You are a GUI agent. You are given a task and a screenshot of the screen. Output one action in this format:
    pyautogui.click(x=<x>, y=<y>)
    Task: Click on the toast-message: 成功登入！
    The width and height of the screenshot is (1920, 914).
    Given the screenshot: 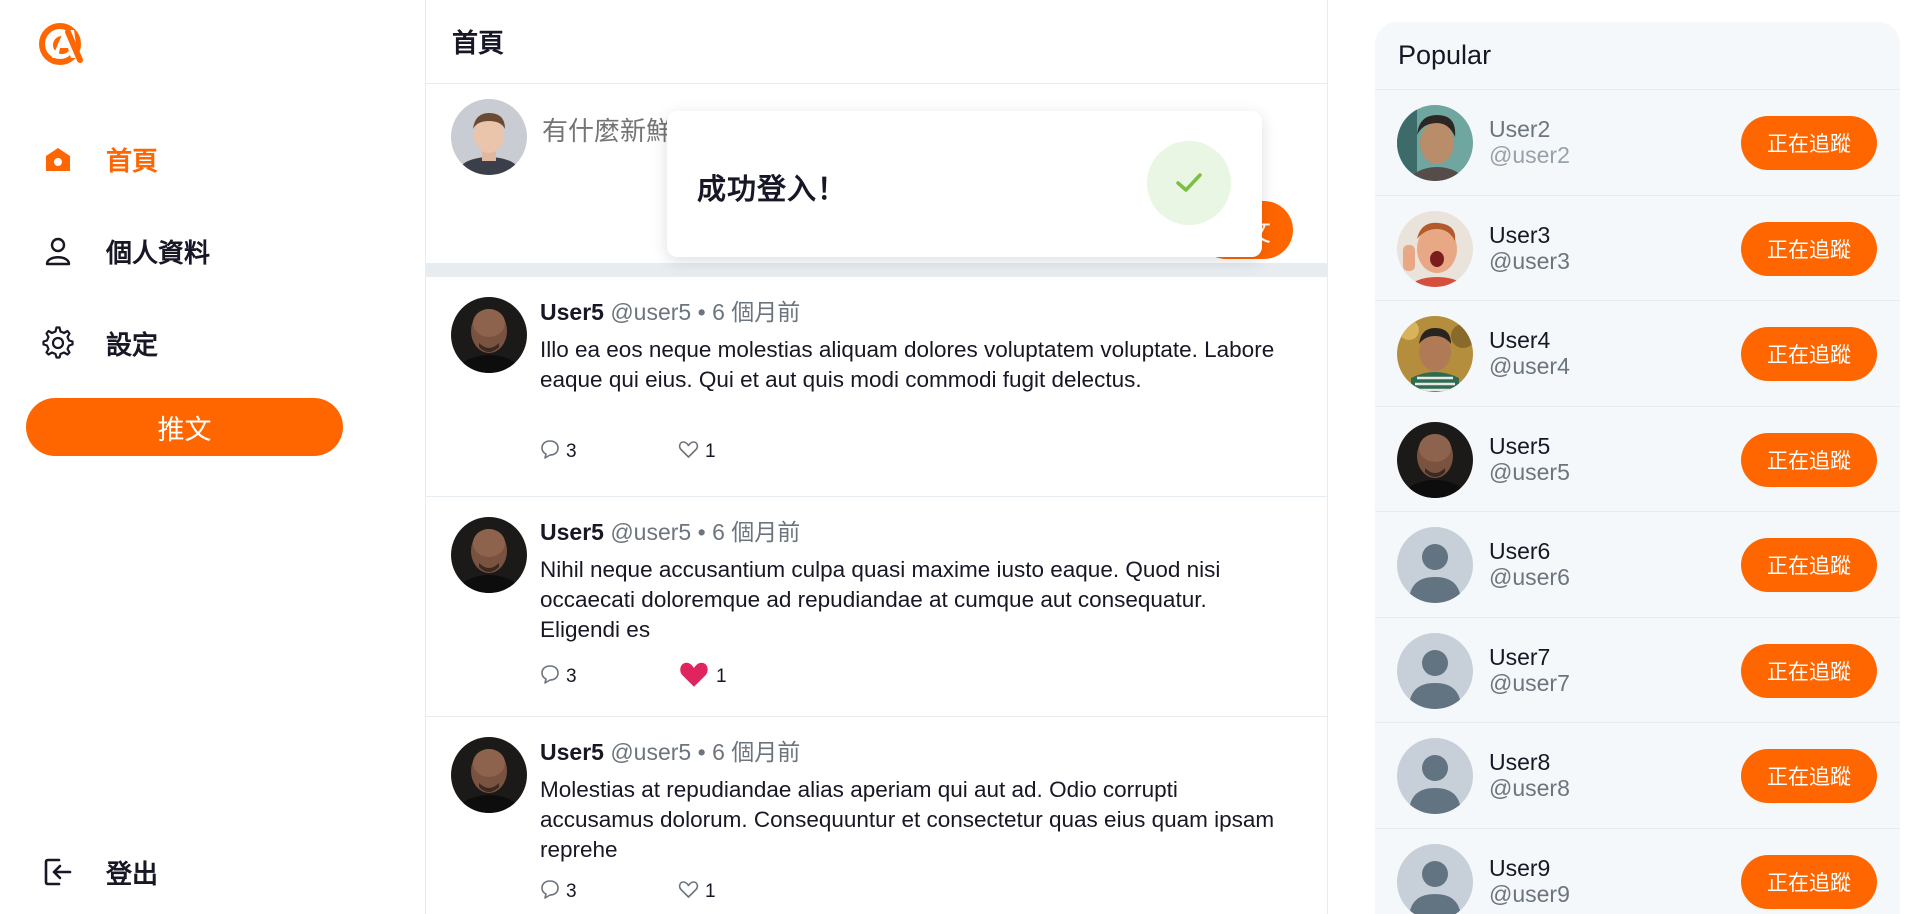 What is the action you would take?
    pyautogui.click(x=772, y=190)
    